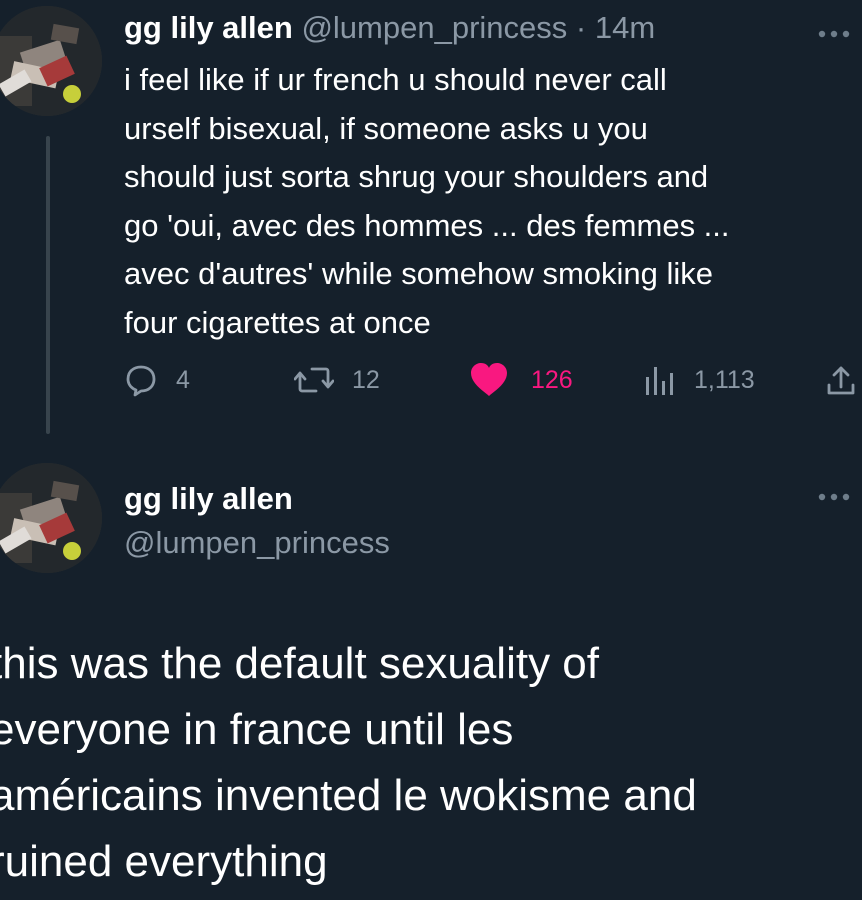 Image resolution: width=862 pixels, height=900 pixels. Describe the element at coordinates (314, 380) in the screenshot. I see `retweet-arrows-icon` at that location.